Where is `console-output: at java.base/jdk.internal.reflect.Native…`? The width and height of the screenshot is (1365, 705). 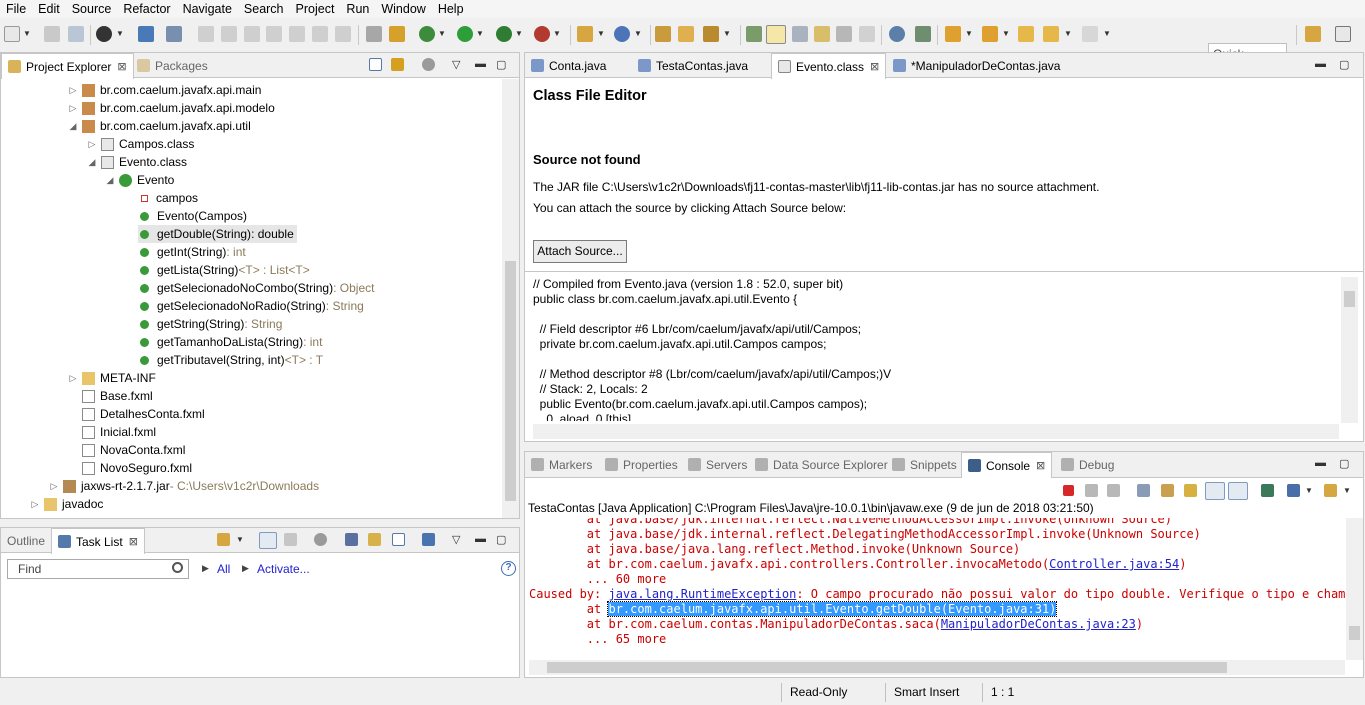
console-output: at java.base/jdk.internal.reflect.Native… is located at coordinates (935, 588).